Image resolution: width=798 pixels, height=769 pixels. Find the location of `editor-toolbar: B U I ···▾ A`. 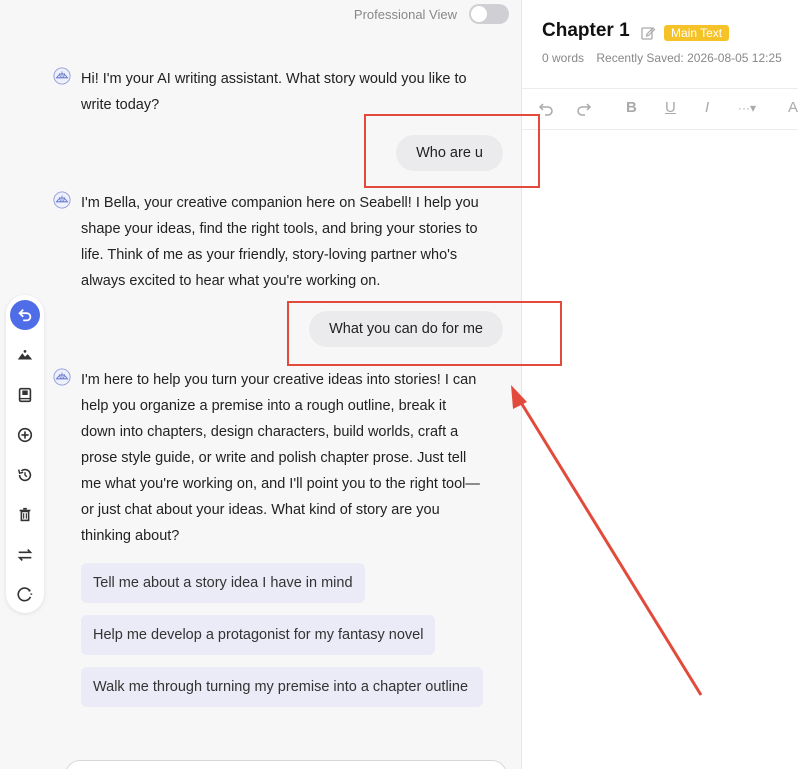

editor-toolbar: B U I ···▾ A is located at coordinates (660, 109).